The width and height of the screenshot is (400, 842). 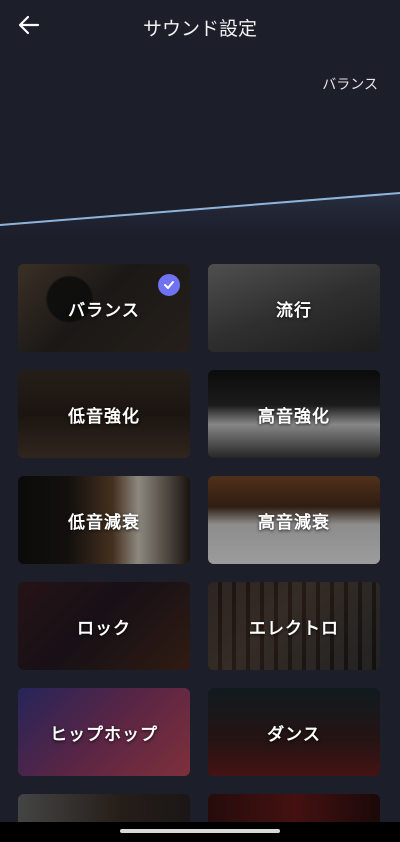 I want to click on preset-label: ダンス, so click(x=294, y=734).